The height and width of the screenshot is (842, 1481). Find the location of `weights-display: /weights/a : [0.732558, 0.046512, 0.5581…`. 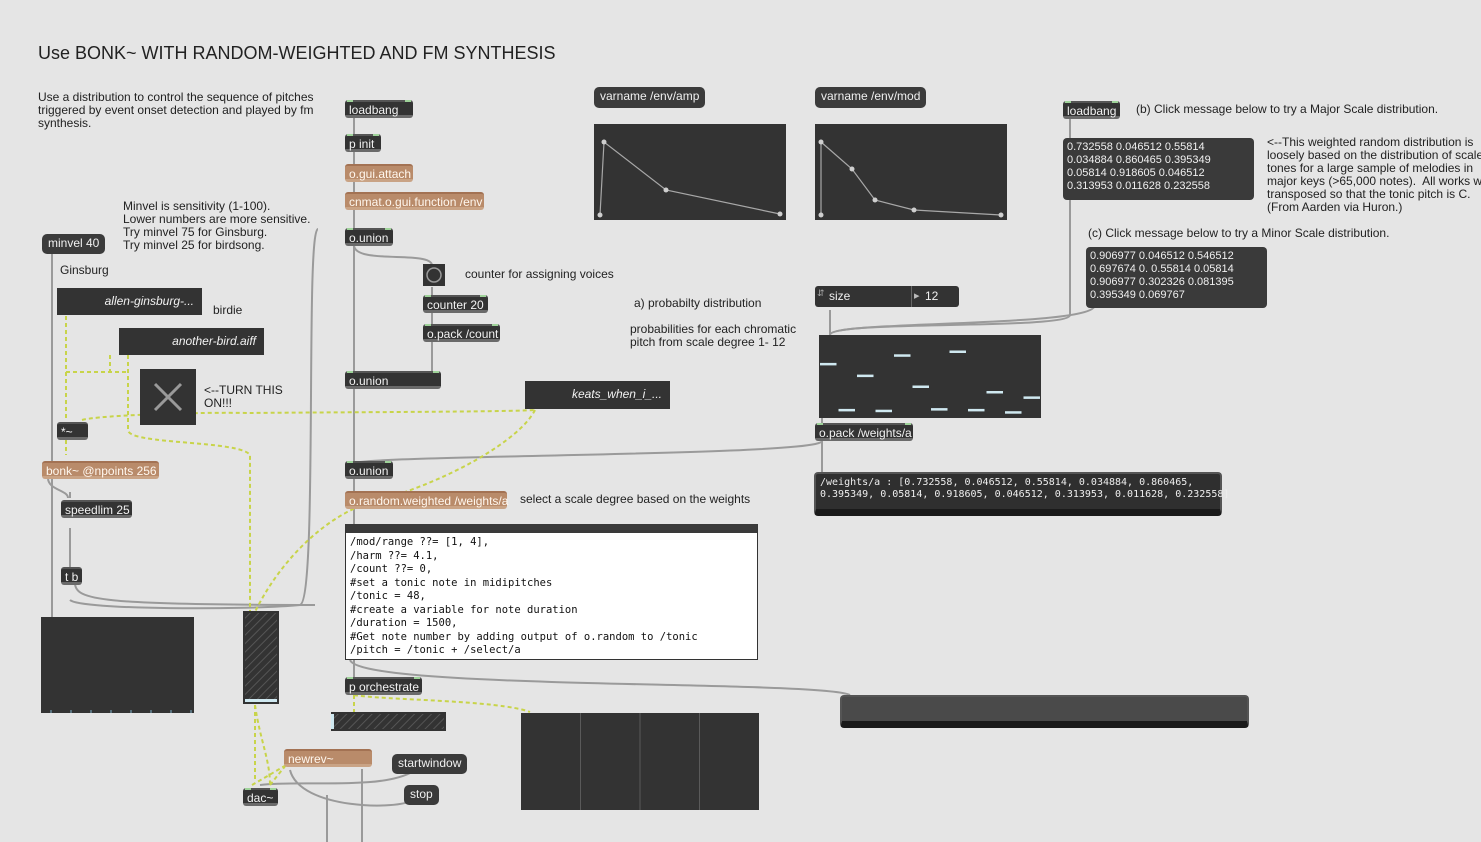

weights-display: /weights/a : [0.732558, 0.046512, 0.5581… is located at coordinates (1021, 494).